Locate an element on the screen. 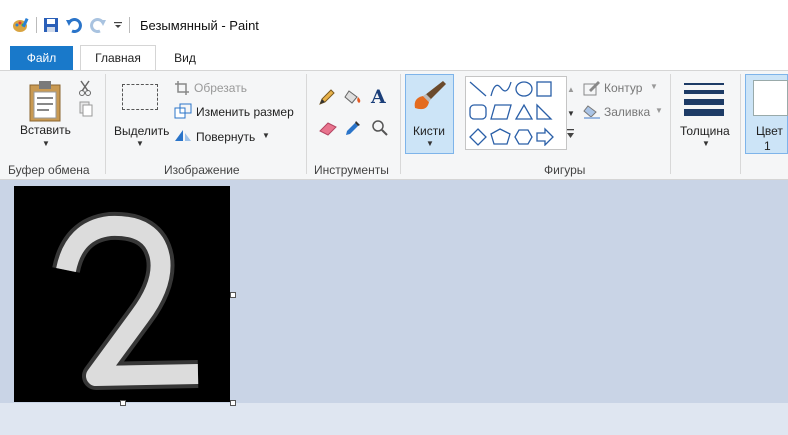  tools-group-label: Инструменты is located at coordinates (351, 170).